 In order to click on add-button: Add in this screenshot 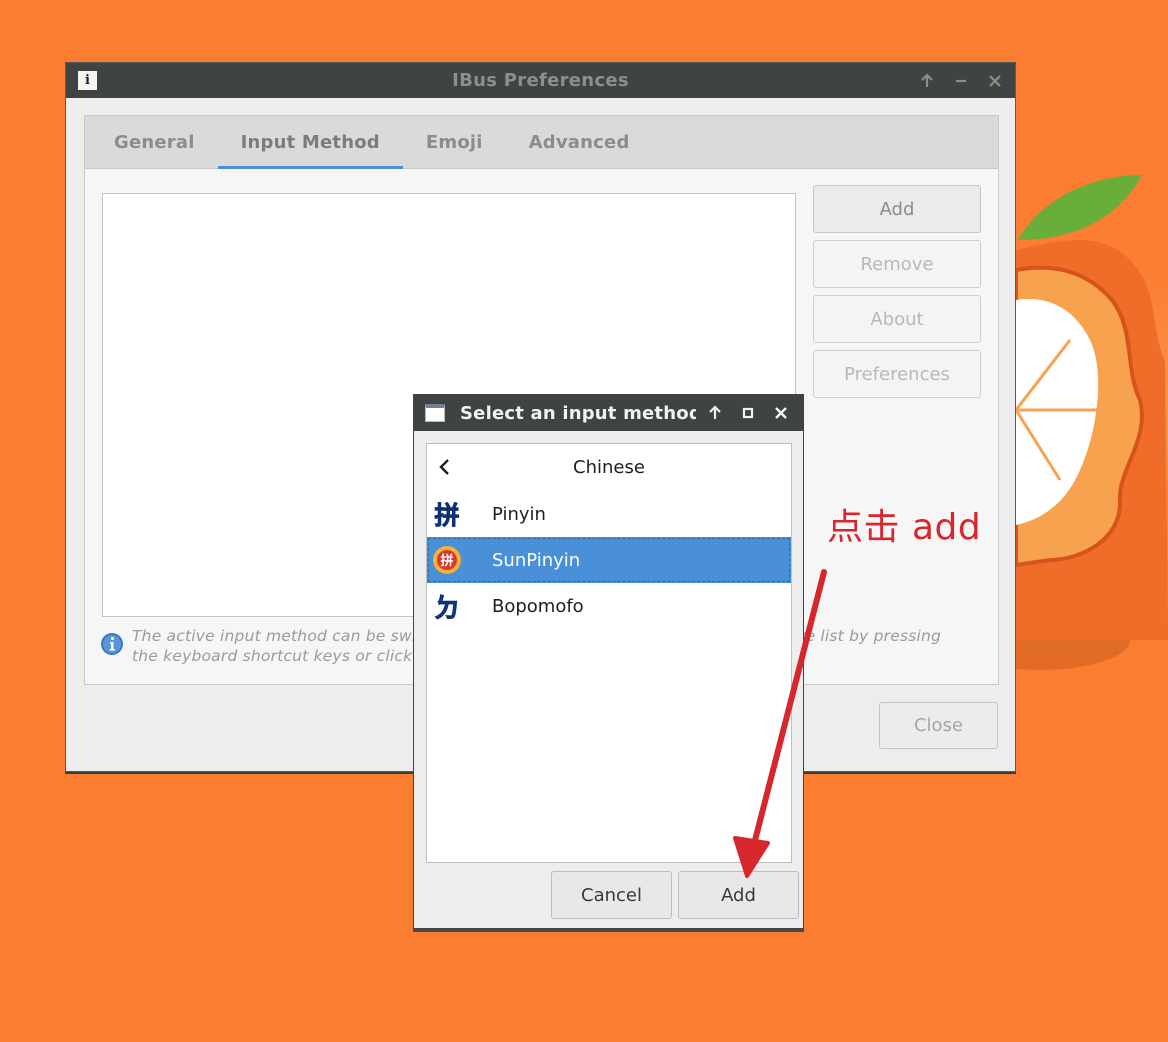, I will do `click(897, 209)`.